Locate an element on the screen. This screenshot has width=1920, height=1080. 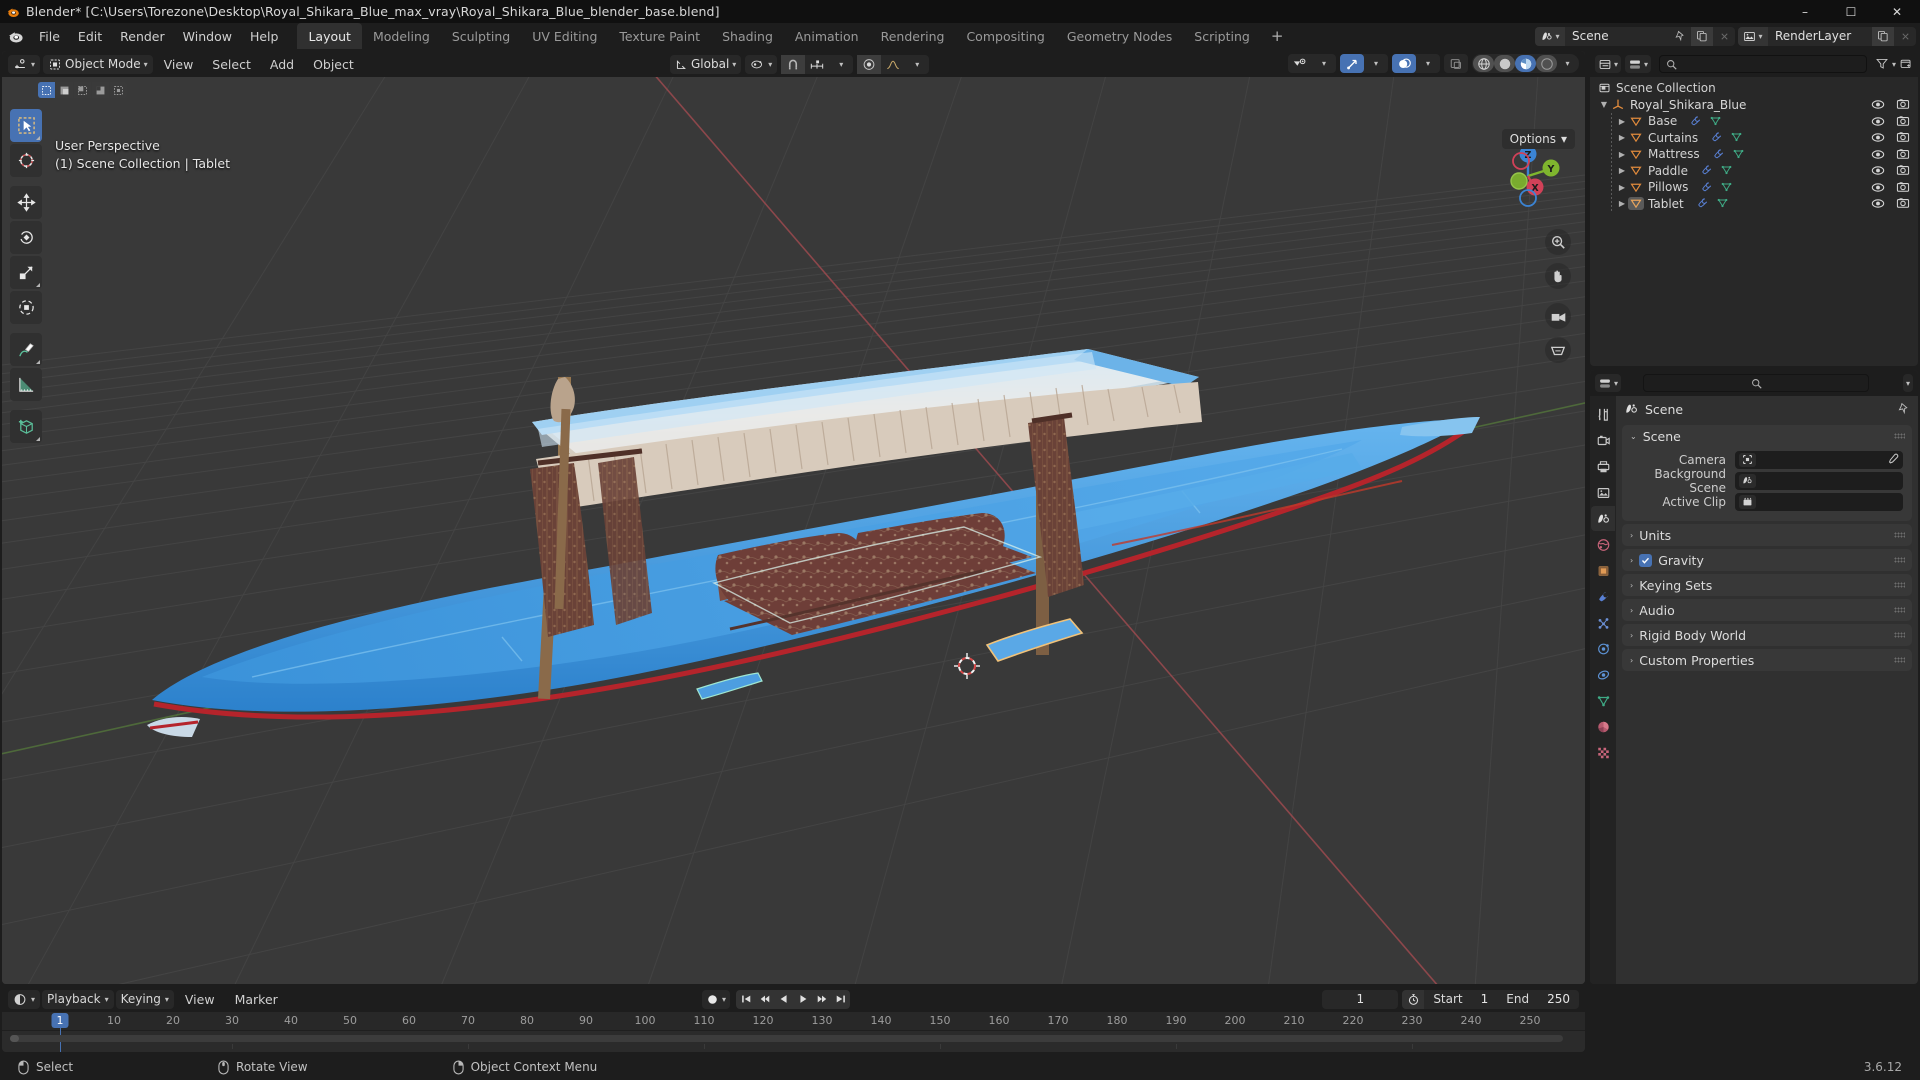
tab-rendering: Rendering is located at coordinates (913, 36).